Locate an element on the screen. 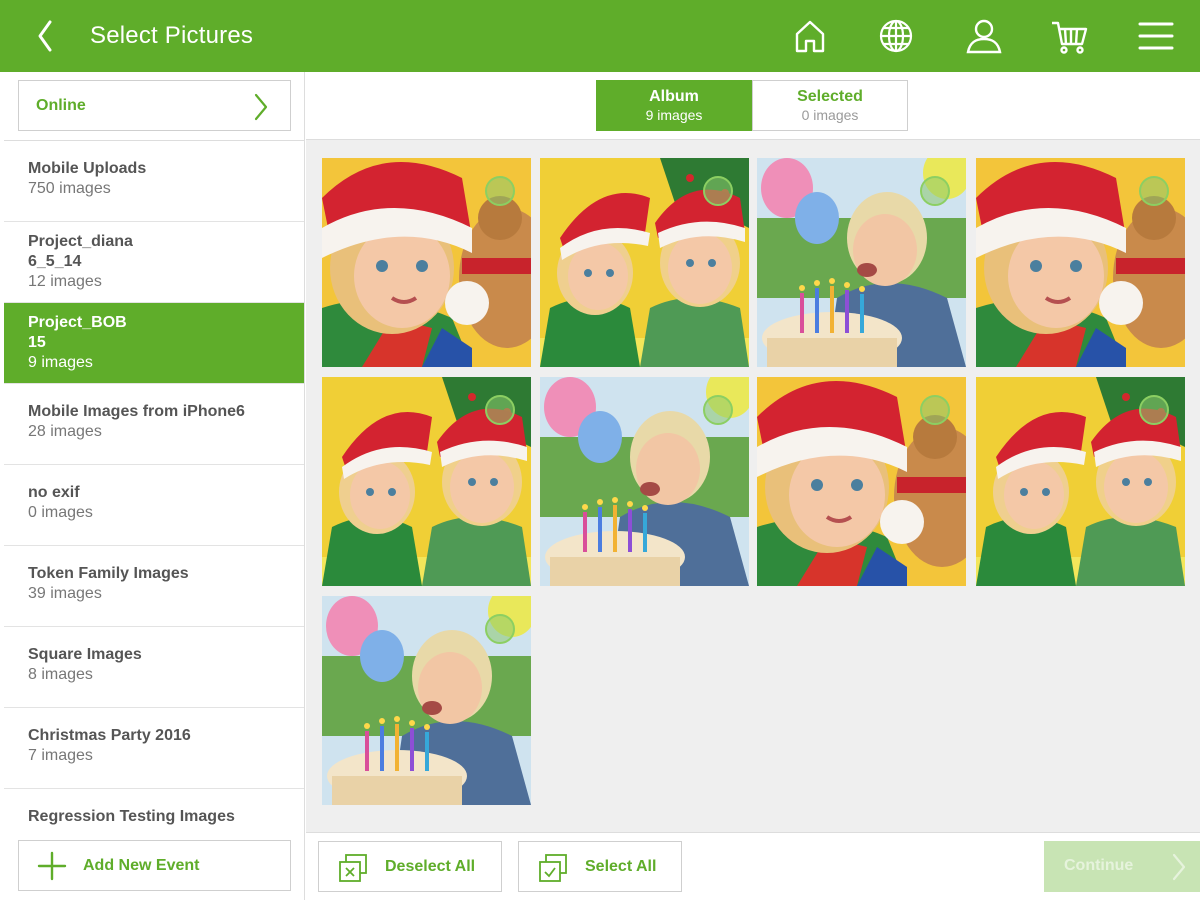 This screenshot has width=1200, height=900. globe-icon is located at coordinates (896, 36).